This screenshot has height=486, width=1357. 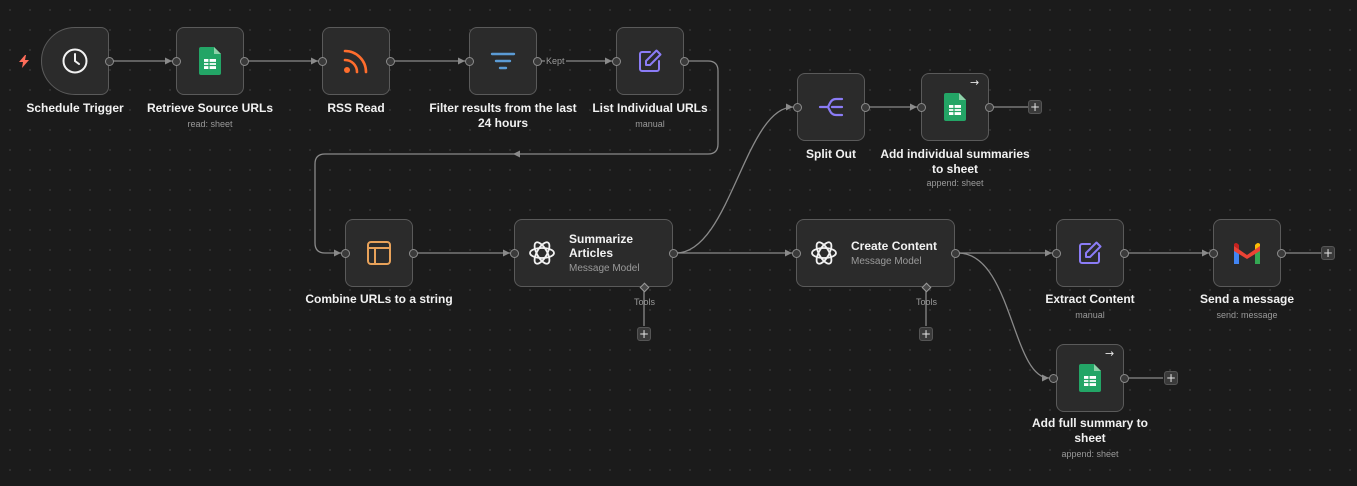 I want to click on combine-urls-node, so click(x=379, y=253).